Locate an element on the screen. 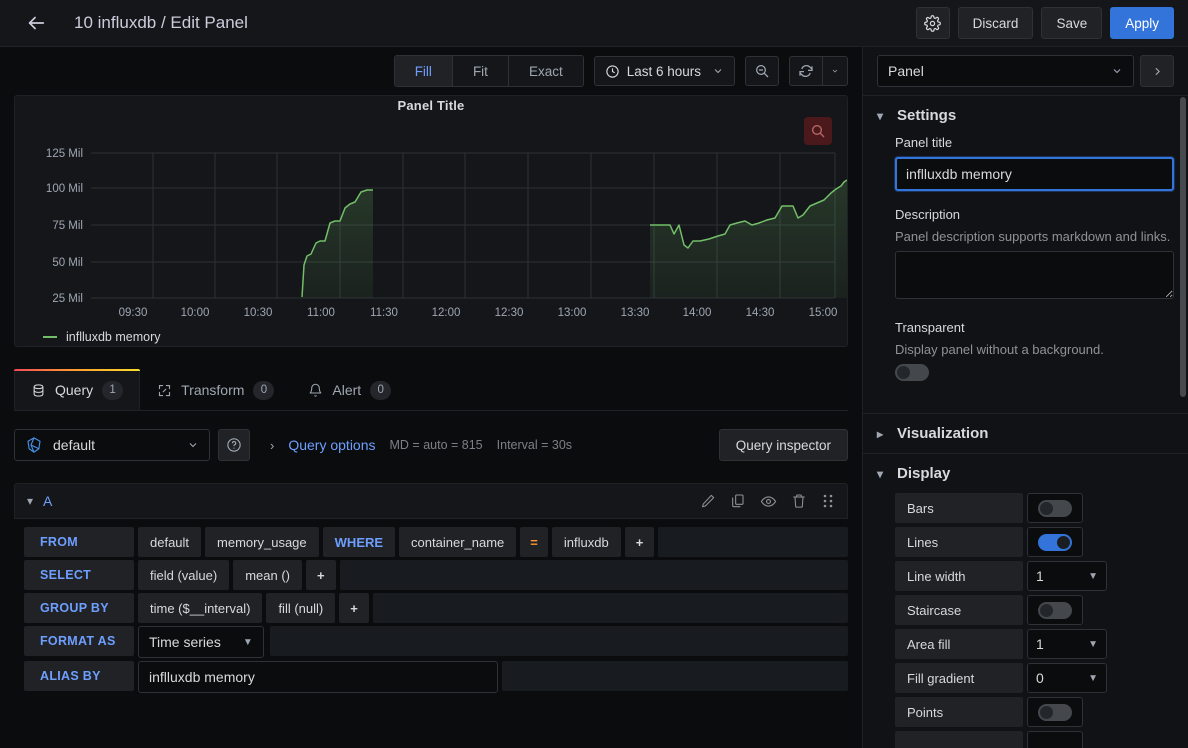 The image size is (1188, 748). tab-transform-badge: 0 is located at coordinates (264, 390).